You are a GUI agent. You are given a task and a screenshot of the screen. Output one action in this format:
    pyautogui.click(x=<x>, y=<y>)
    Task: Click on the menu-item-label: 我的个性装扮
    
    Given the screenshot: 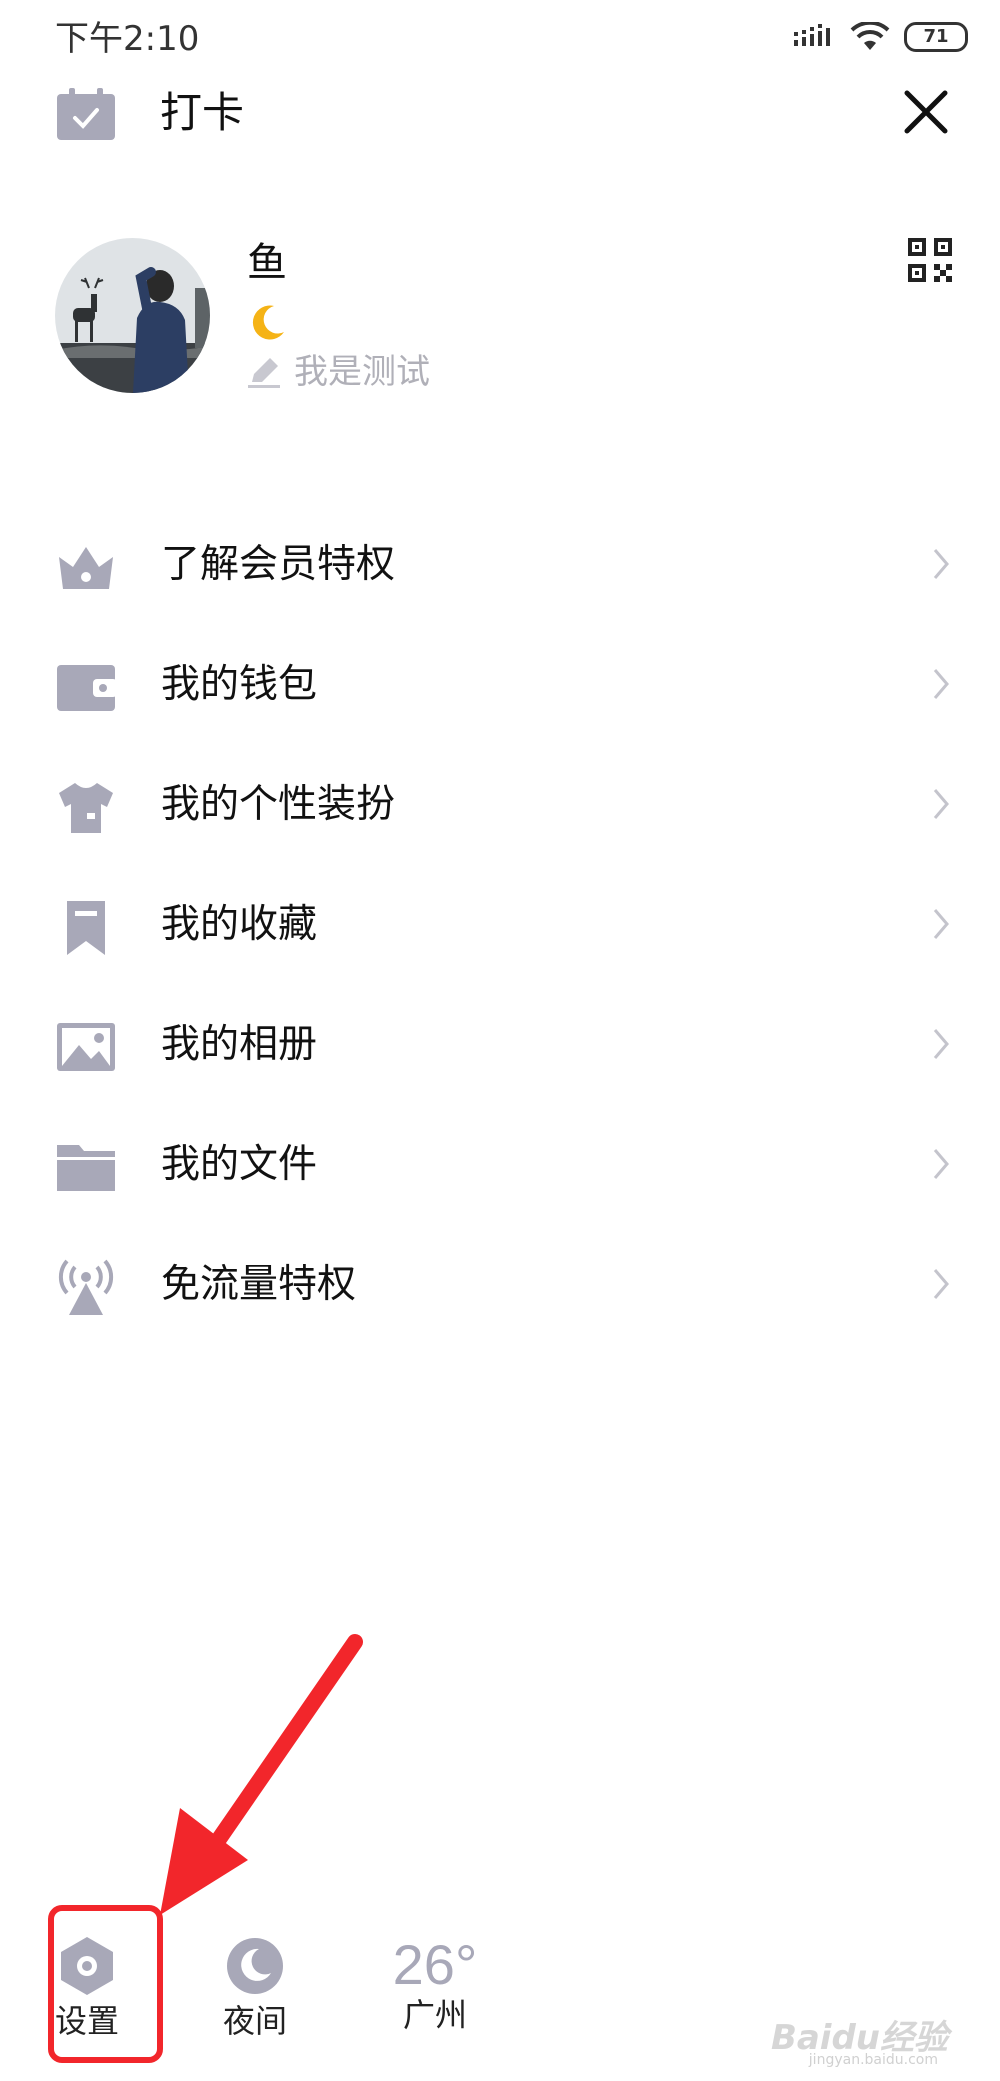 What is the action you would take?
    pyautogui.click(x=278, y=804)
    